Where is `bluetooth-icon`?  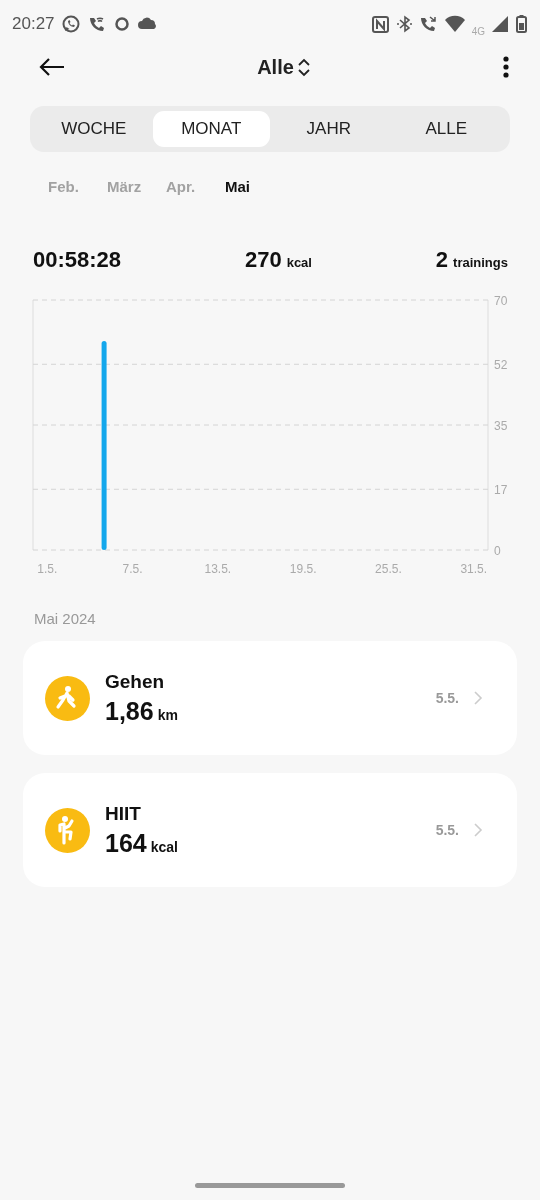
bluetooth-icon is located at coordinates (404, 24).